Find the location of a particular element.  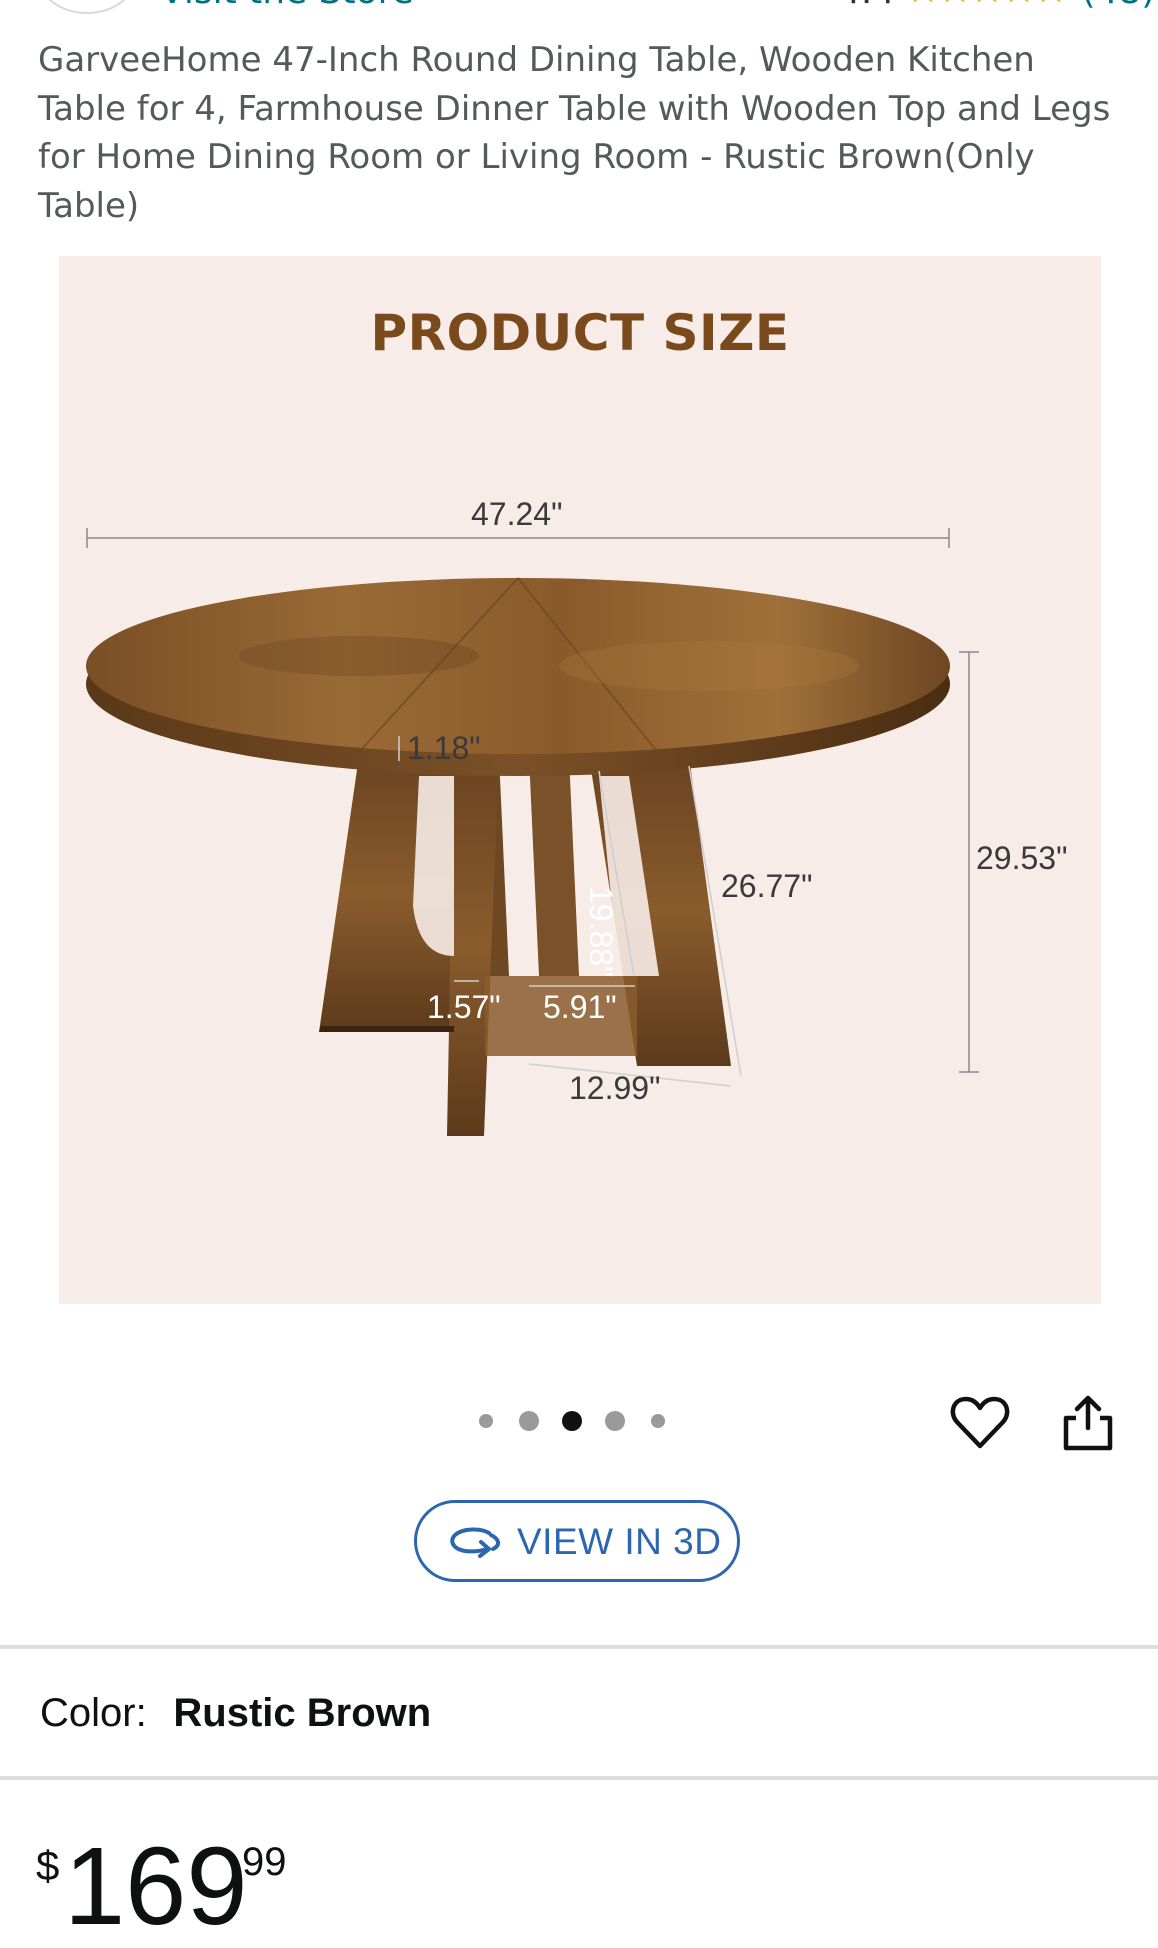

price-whole: 169 is located at coordinates (156, 1886).